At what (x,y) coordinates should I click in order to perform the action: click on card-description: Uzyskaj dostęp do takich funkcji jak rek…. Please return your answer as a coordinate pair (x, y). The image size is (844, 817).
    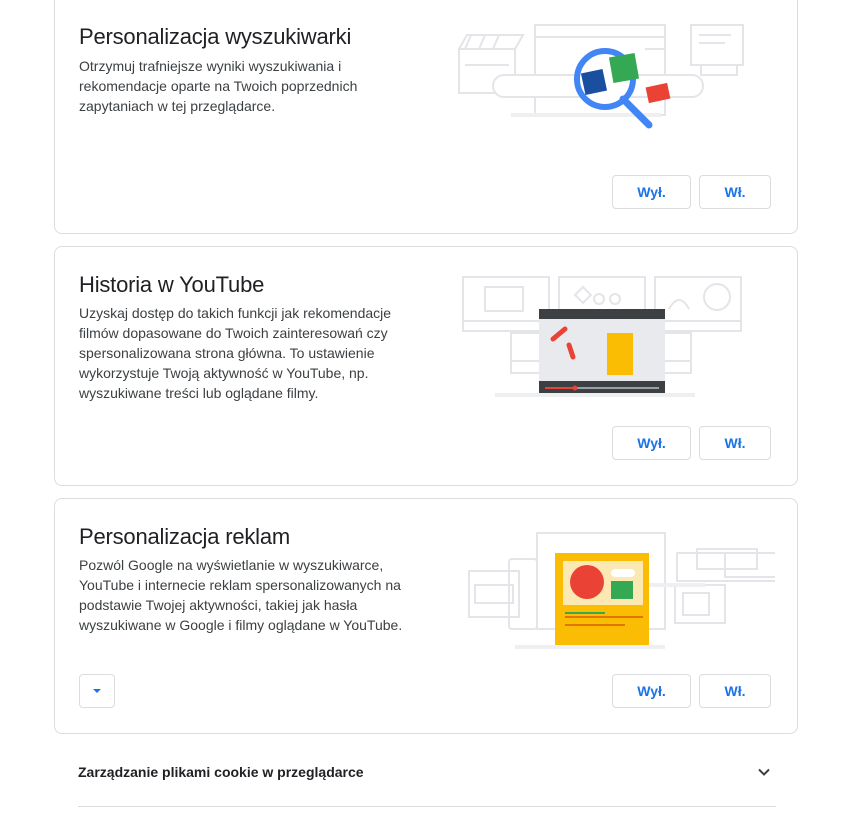
    Looking at the image, I should click on (235, 353).